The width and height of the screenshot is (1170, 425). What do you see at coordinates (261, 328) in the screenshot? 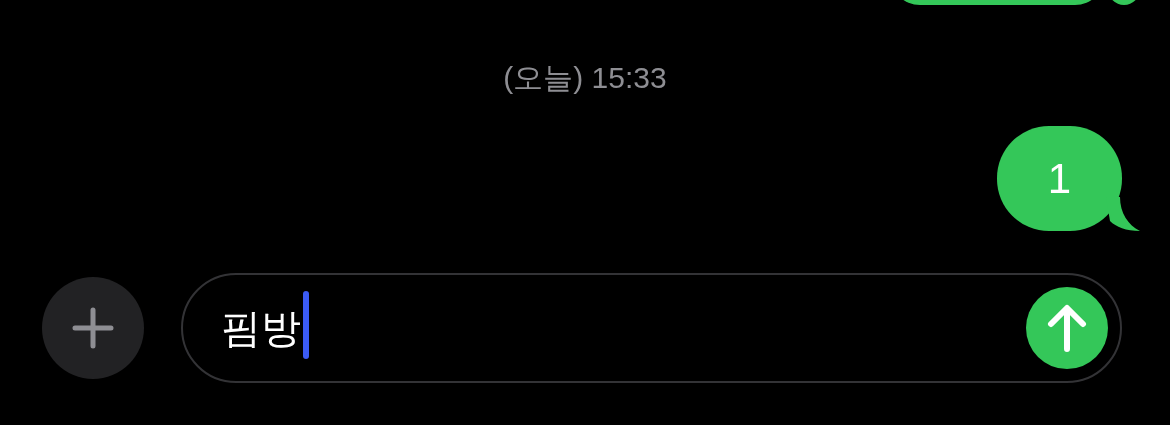
I see `message-text: 핌방` at bounding box center [261, 328].